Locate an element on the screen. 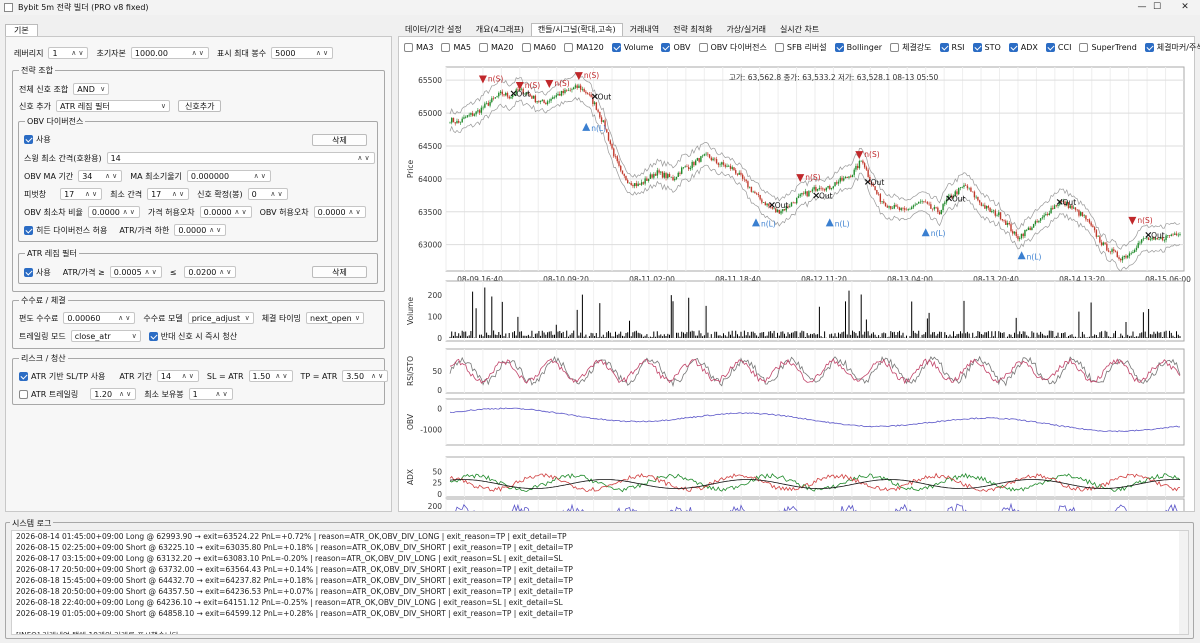 The width and height of the screenshot is (1200, 643). price-tol-spinbox: 0.0000 ∧∨ is located at coordinates (225, 212).